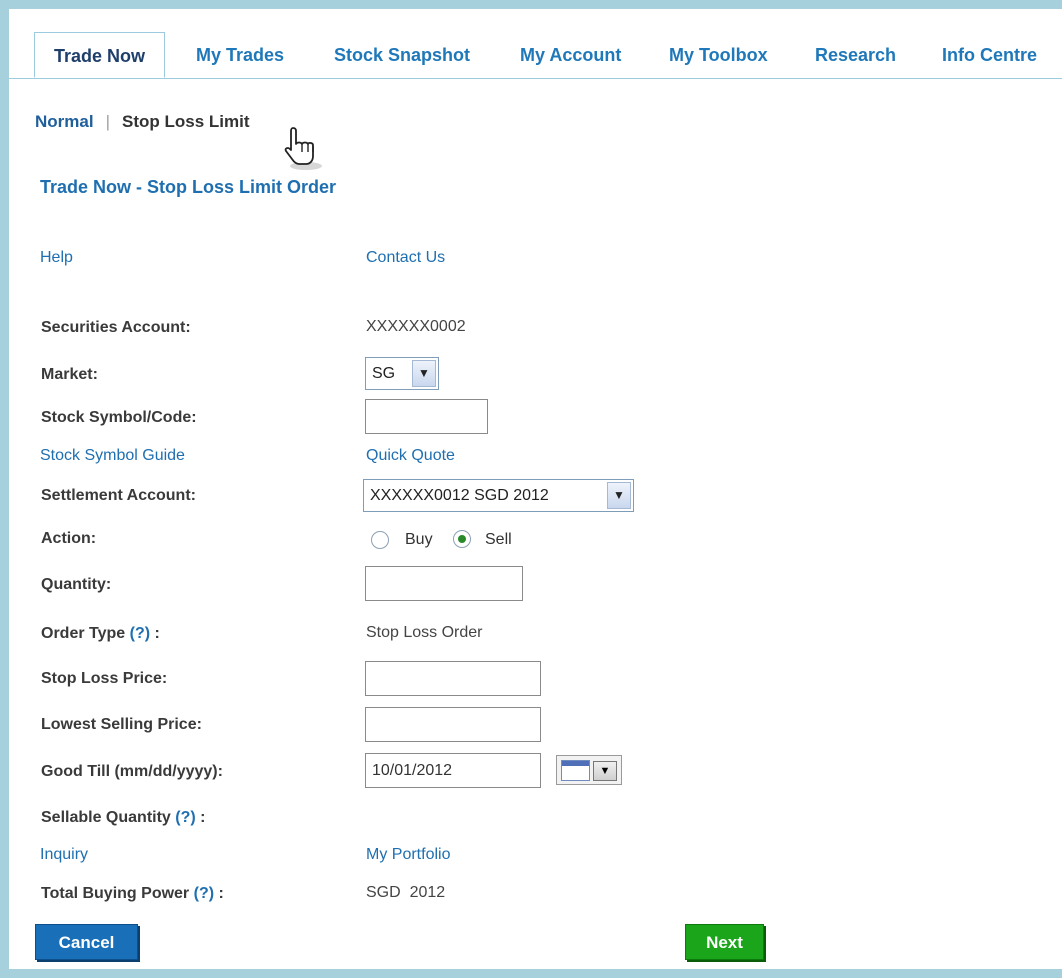 This screenshot has width=1062, height=978. Describe the element at coordinates (204, 893) in the screenshot. I see `total-buying-power-help-link: (?)` at that location.